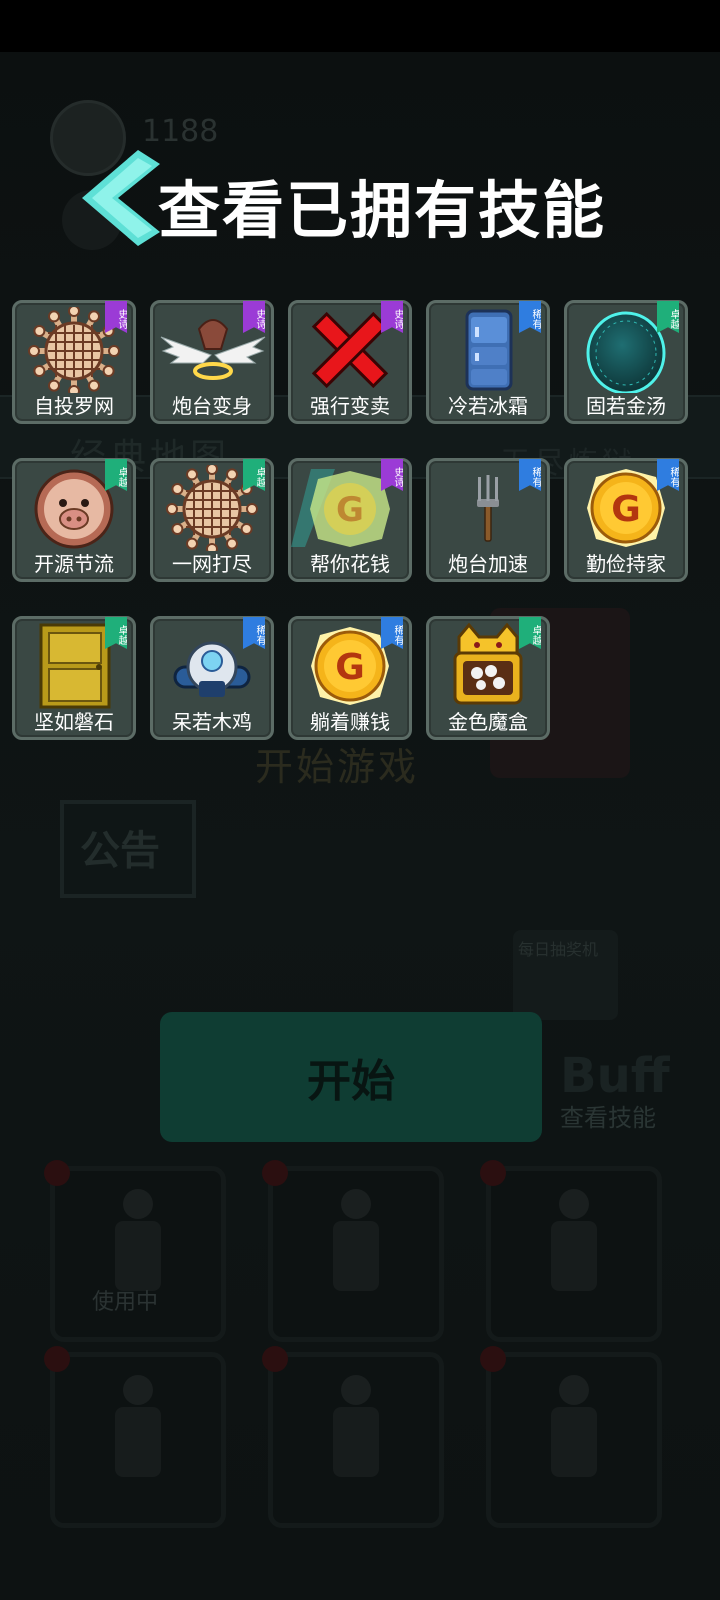 The image size is (720, 1600). I want to click on skill-card: G 史诗 帮你花钱, so click(350, 520).